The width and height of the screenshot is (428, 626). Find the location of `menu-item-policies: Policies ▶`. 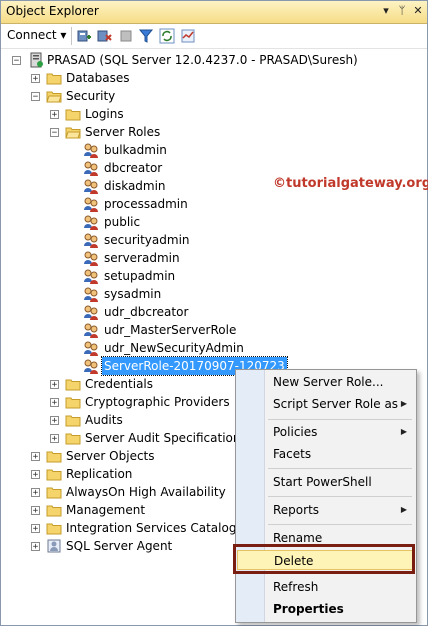

menu-item-policies: Policies ▶ is located at coordinates (326, 432).